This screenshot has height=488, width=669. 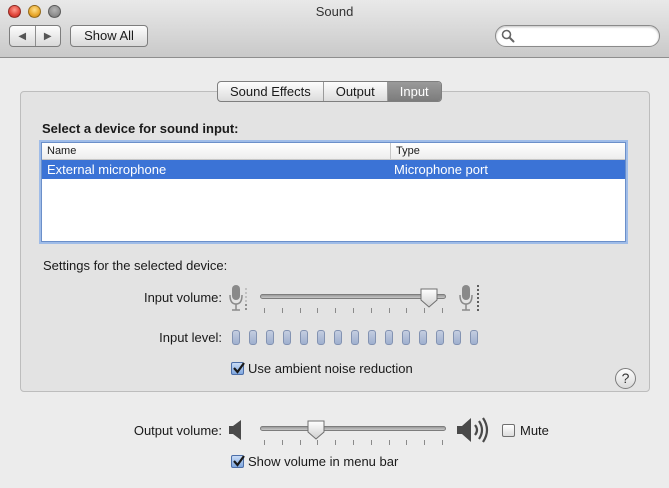 What do you see at coordinates (216, 151) in the screenshot?
I see `column-header-name: Name` at bounding box center [216, 151].